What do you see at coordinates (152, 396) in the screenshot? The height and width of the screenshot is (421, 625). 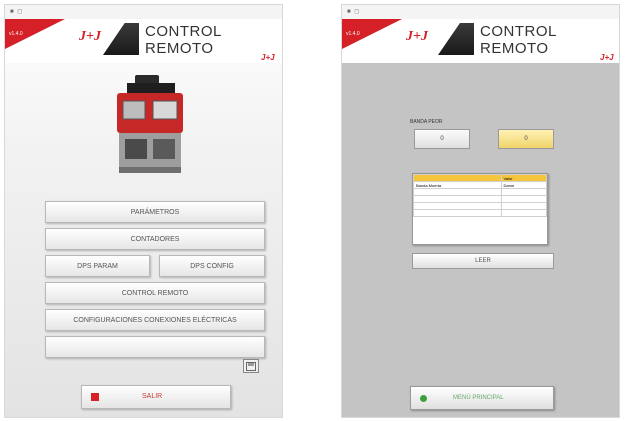 I see `salir-label: SALIR` at bounding box center [152, 396].